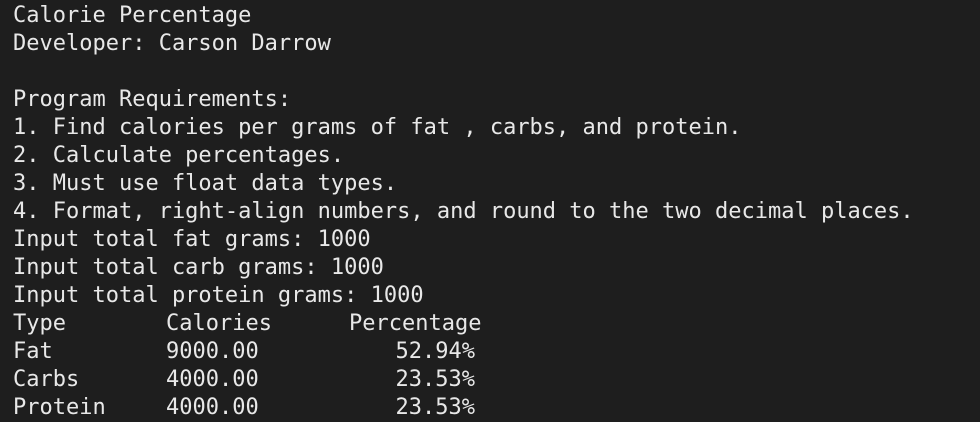 The width and height of the screenshot is (980, 422). Describe the element at coordinates (496, 324) in the screenshot. I see `table-header: Type Calories Percentage` at that location.